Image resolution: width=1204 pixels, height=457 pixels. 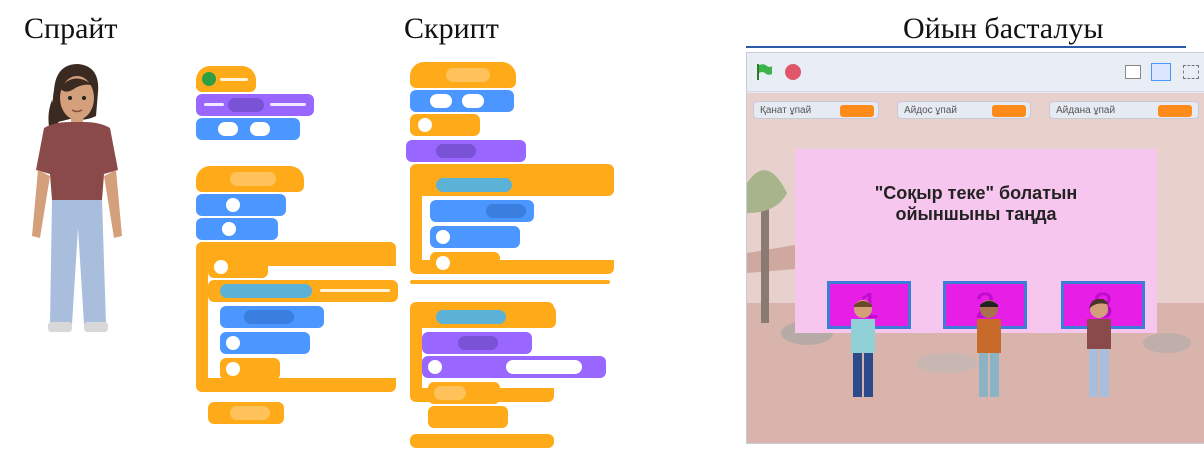 What do you see at coordinates (482, 441) in the screenshot?
I see `if-else-bottom-bar` at bounding box center [482, 441].